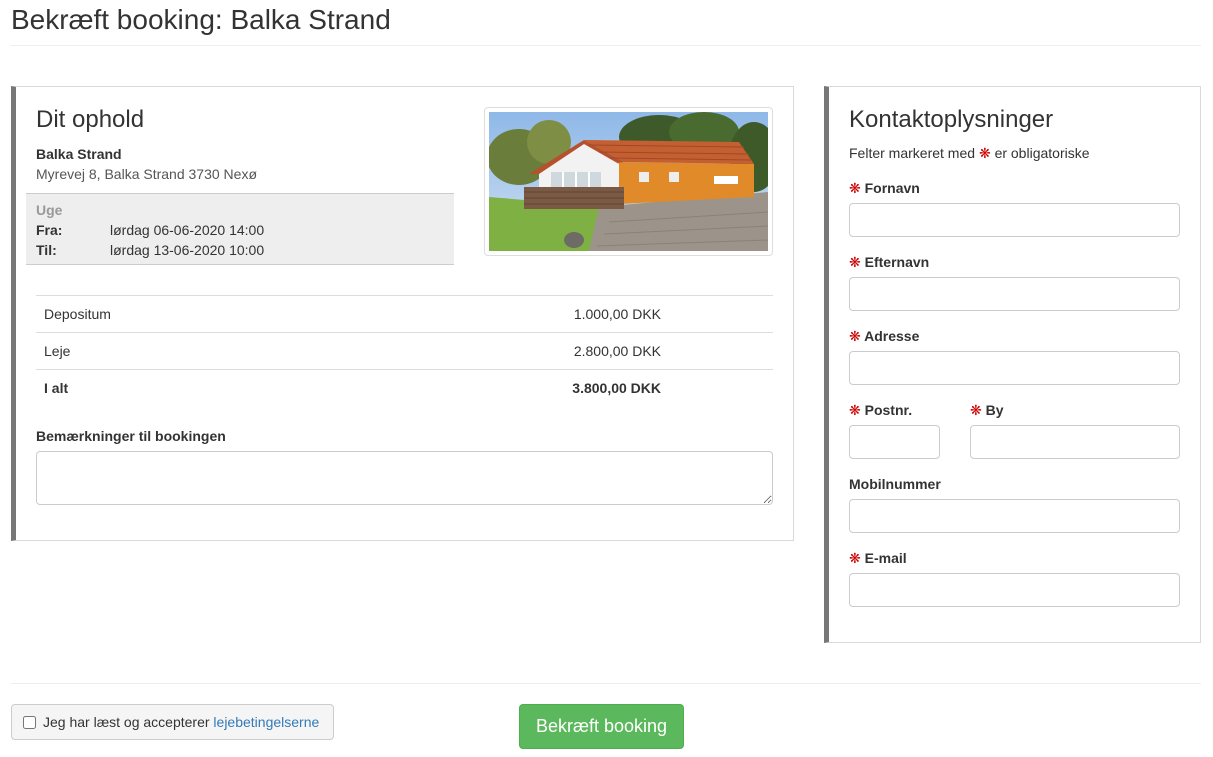 The image size is (1213, 757). Describe the element at coordinates (79, 154) in the screenshot. I see `property-name: Balka Strand` at that location.